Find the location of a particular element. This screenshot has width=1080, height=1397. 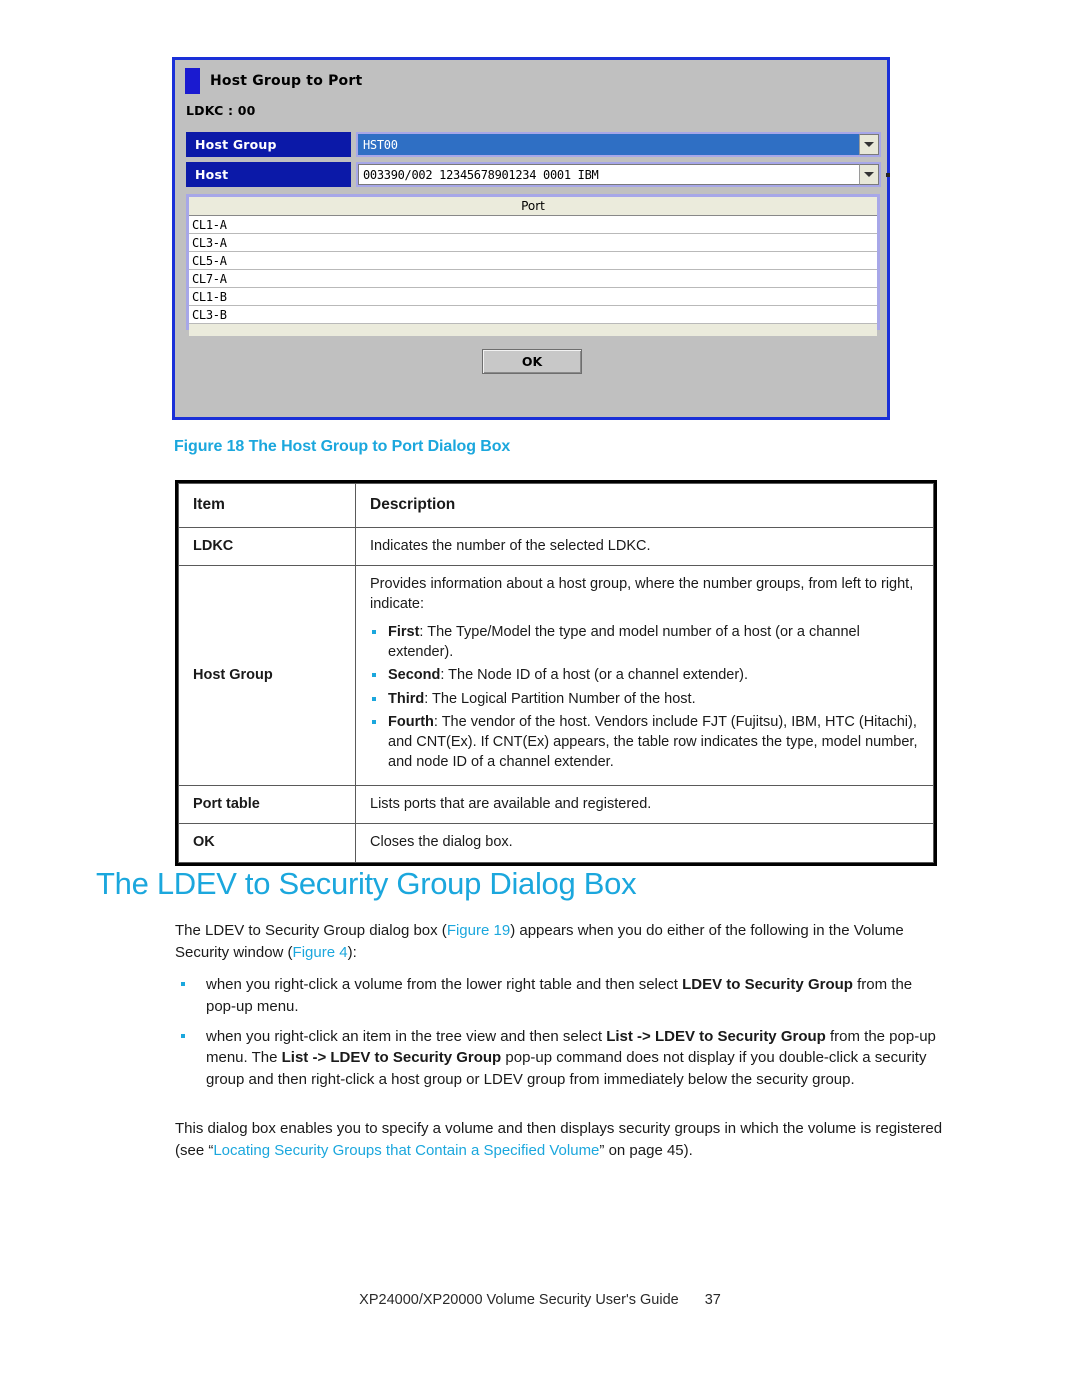

port-table-header: Port is located at coordinates (533, 206).